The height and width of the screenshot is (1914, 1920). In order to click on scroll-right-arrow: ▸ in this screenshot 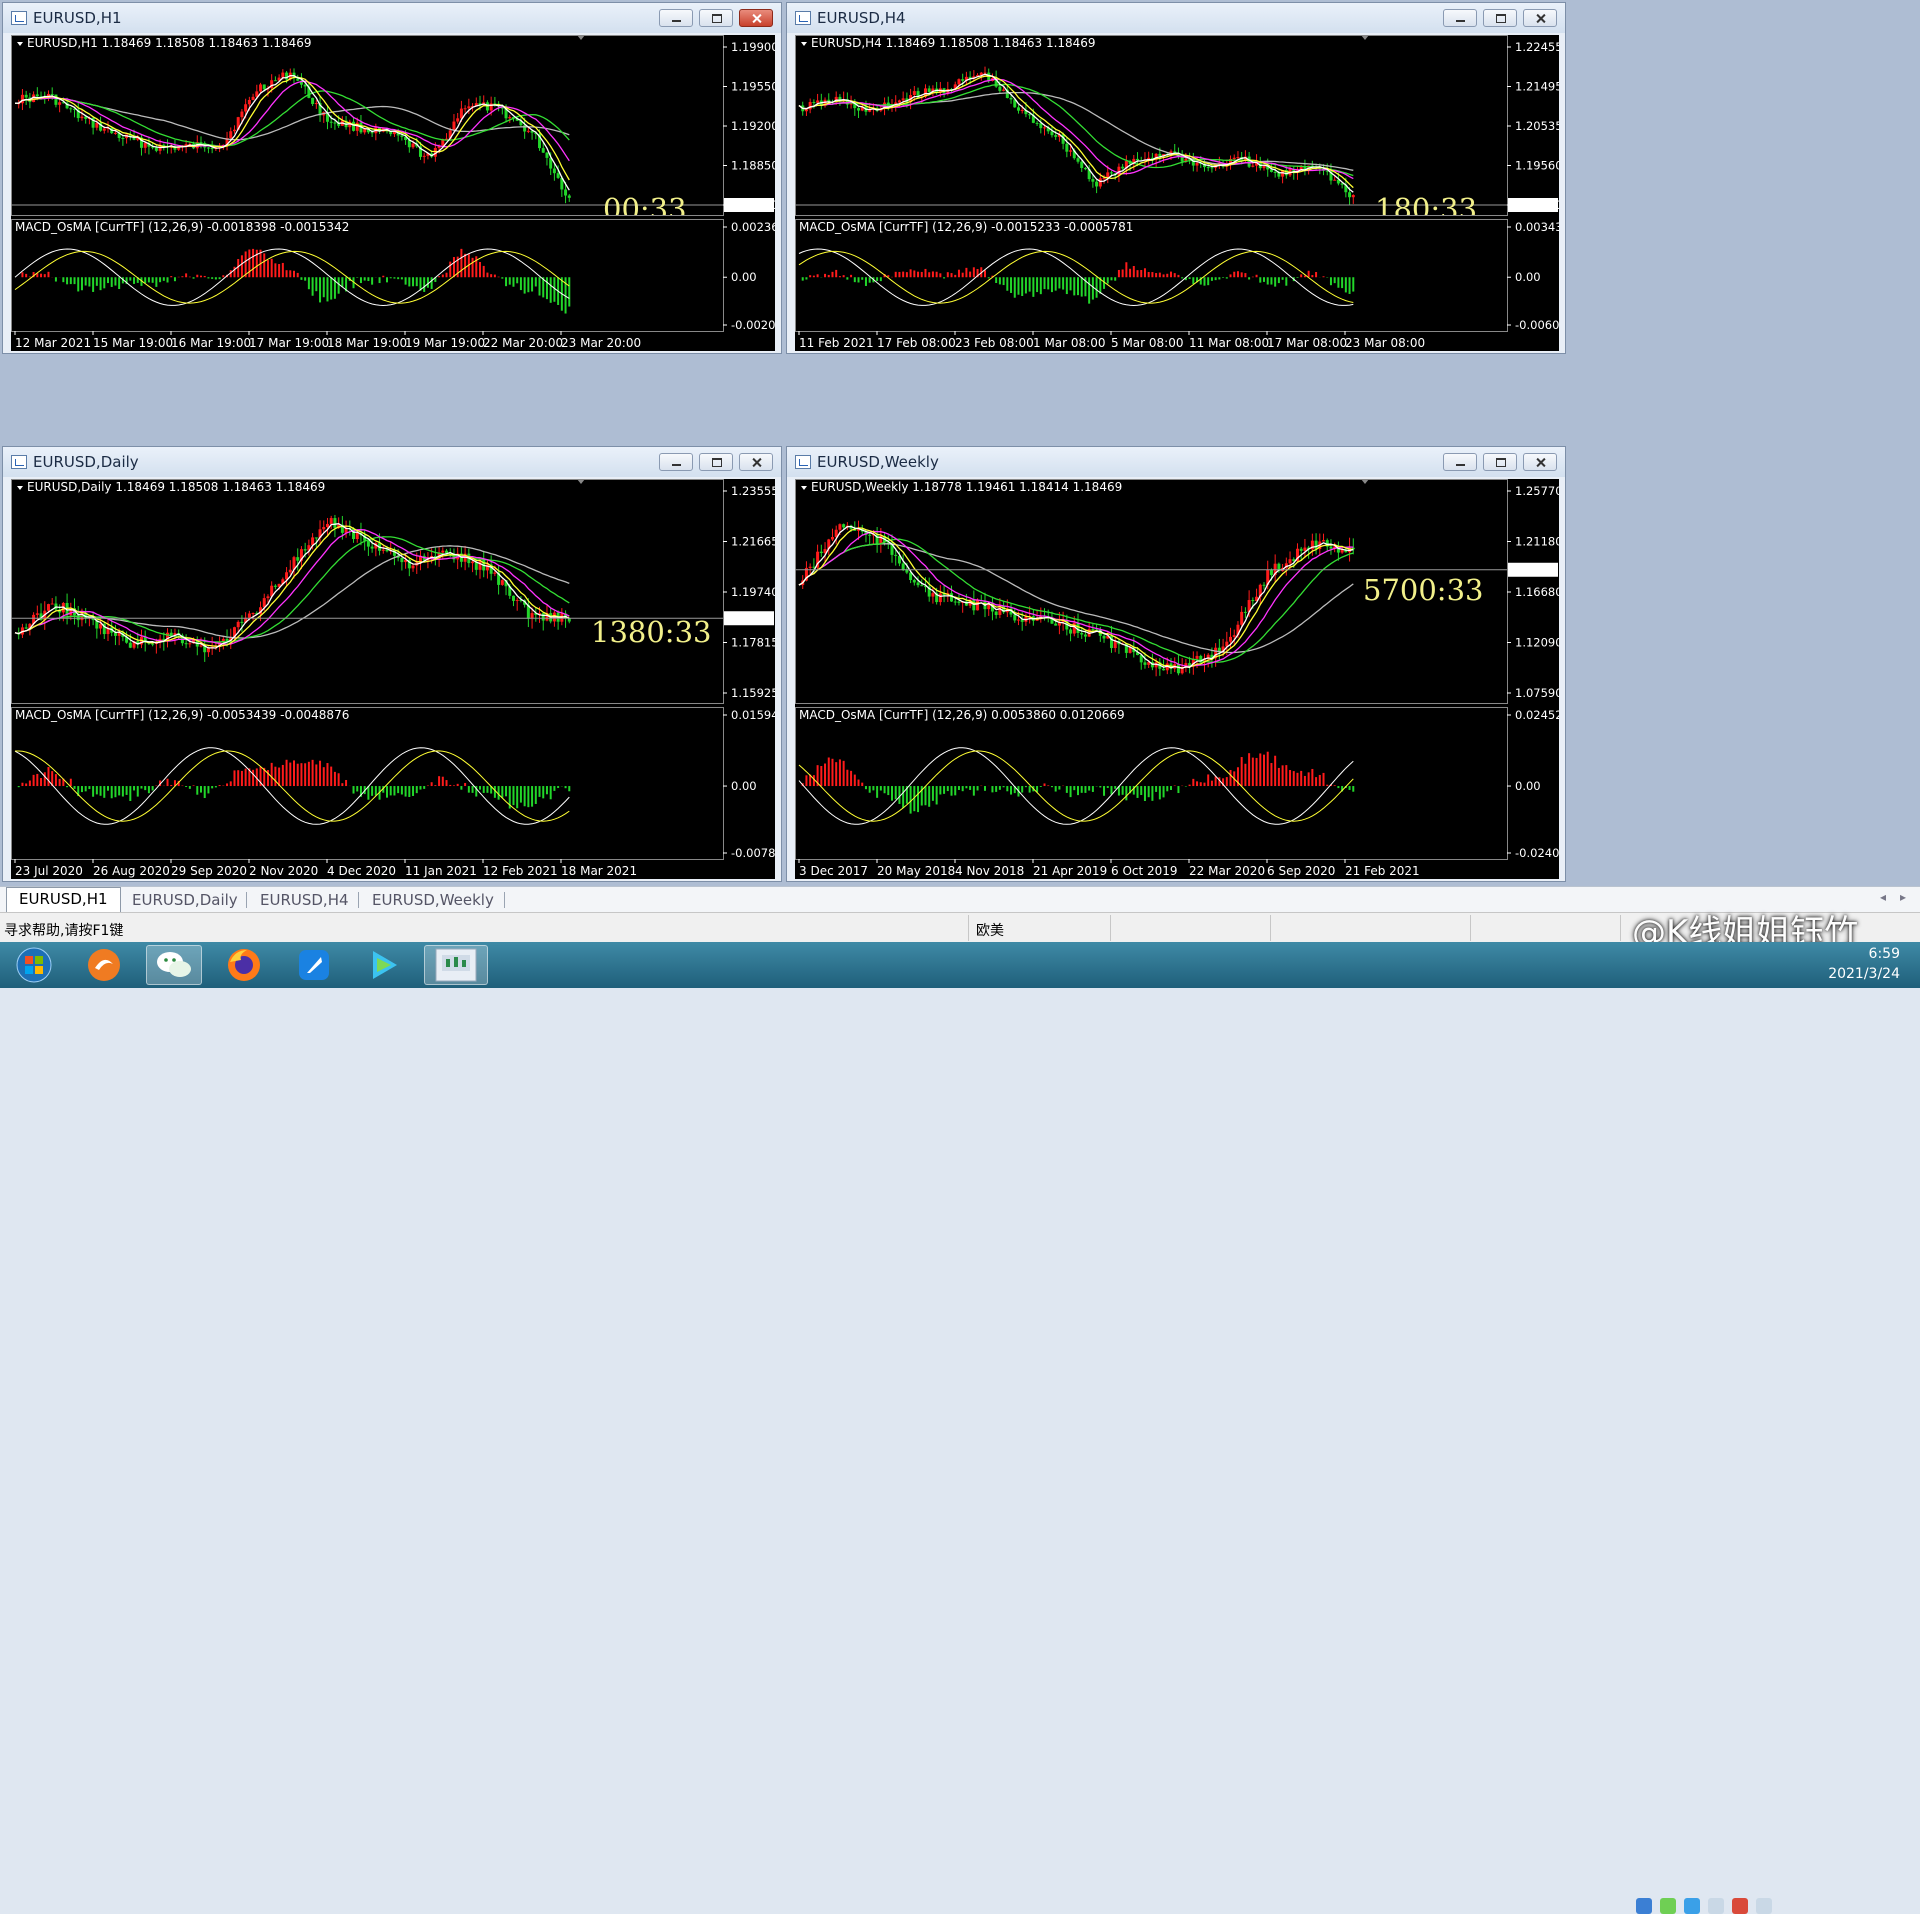, I will do `click(1903, 897)`.